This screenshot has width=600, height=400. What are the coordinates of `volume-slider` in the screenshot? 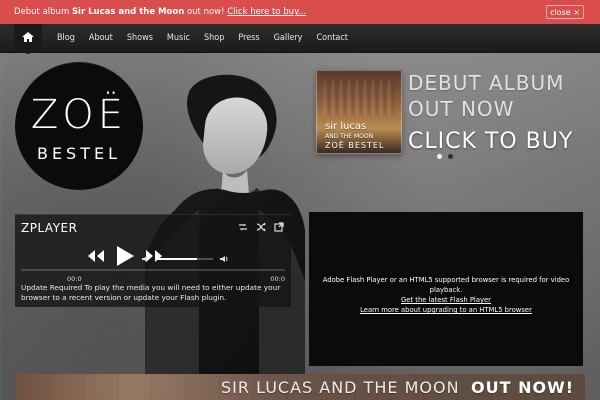 It's located at (185, 259).